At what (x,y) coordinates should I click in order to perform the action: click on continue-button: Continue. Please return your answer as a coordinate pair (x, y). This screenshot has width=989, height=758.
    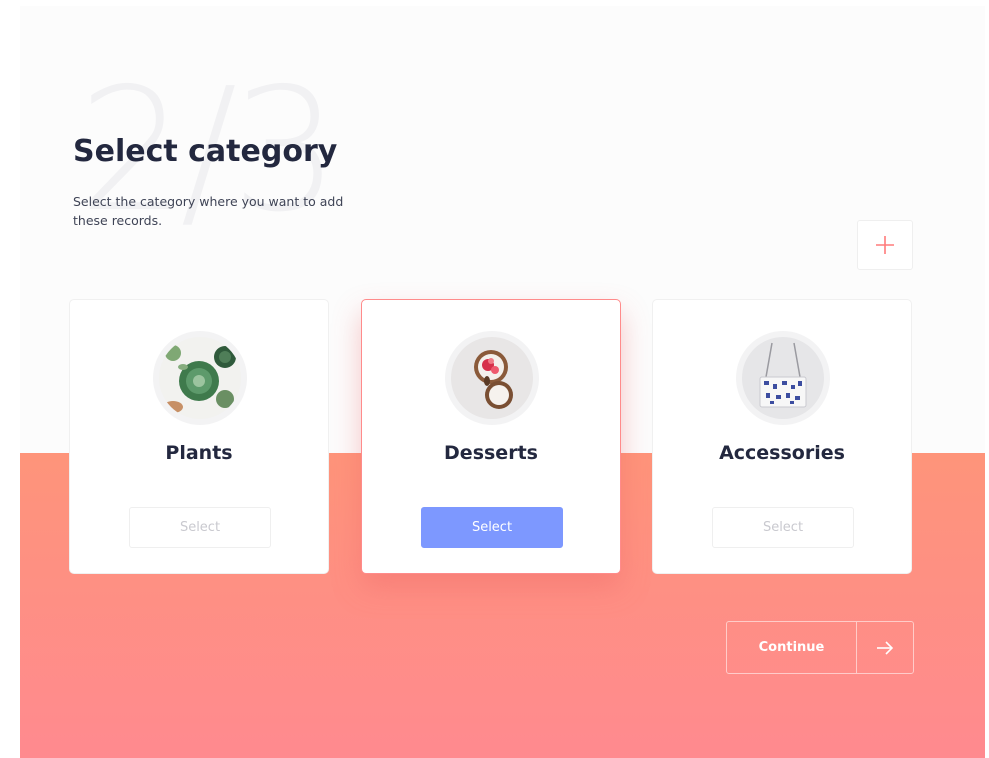
    Looking at the image, I should click on (792, 647).